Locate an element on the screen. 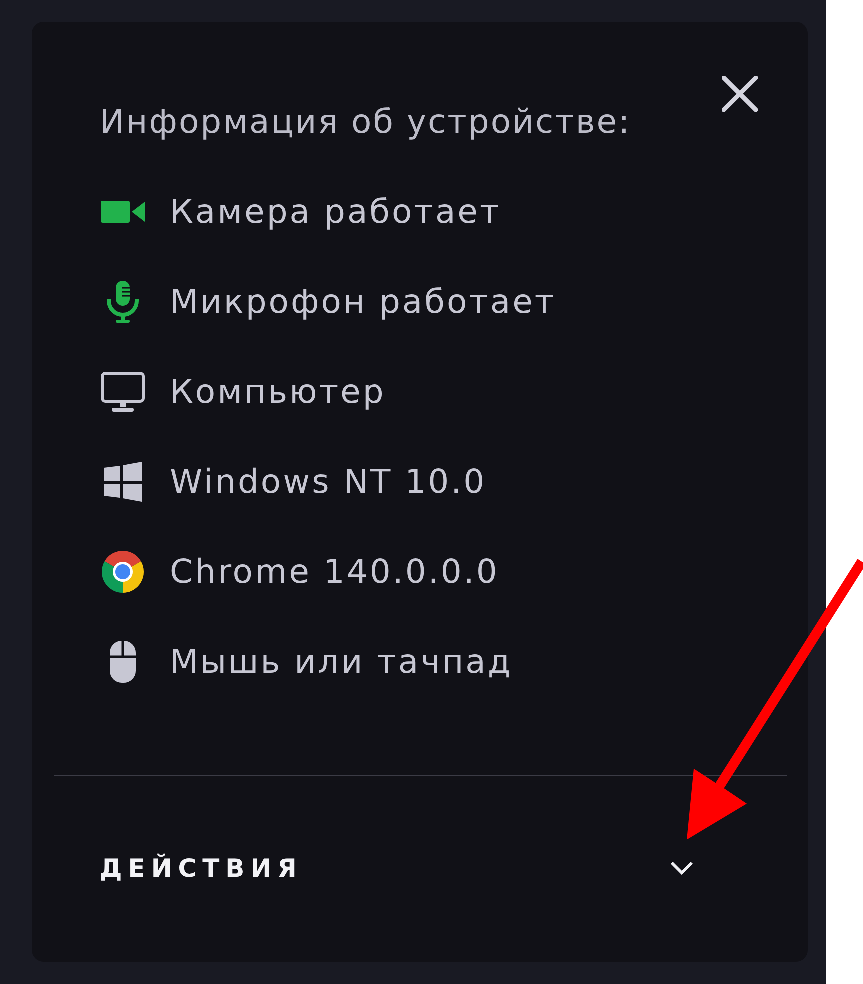 This screenshot has height=984, width=863. device-info-text: Мышь или тачпад is located at coordinates (341, 662).